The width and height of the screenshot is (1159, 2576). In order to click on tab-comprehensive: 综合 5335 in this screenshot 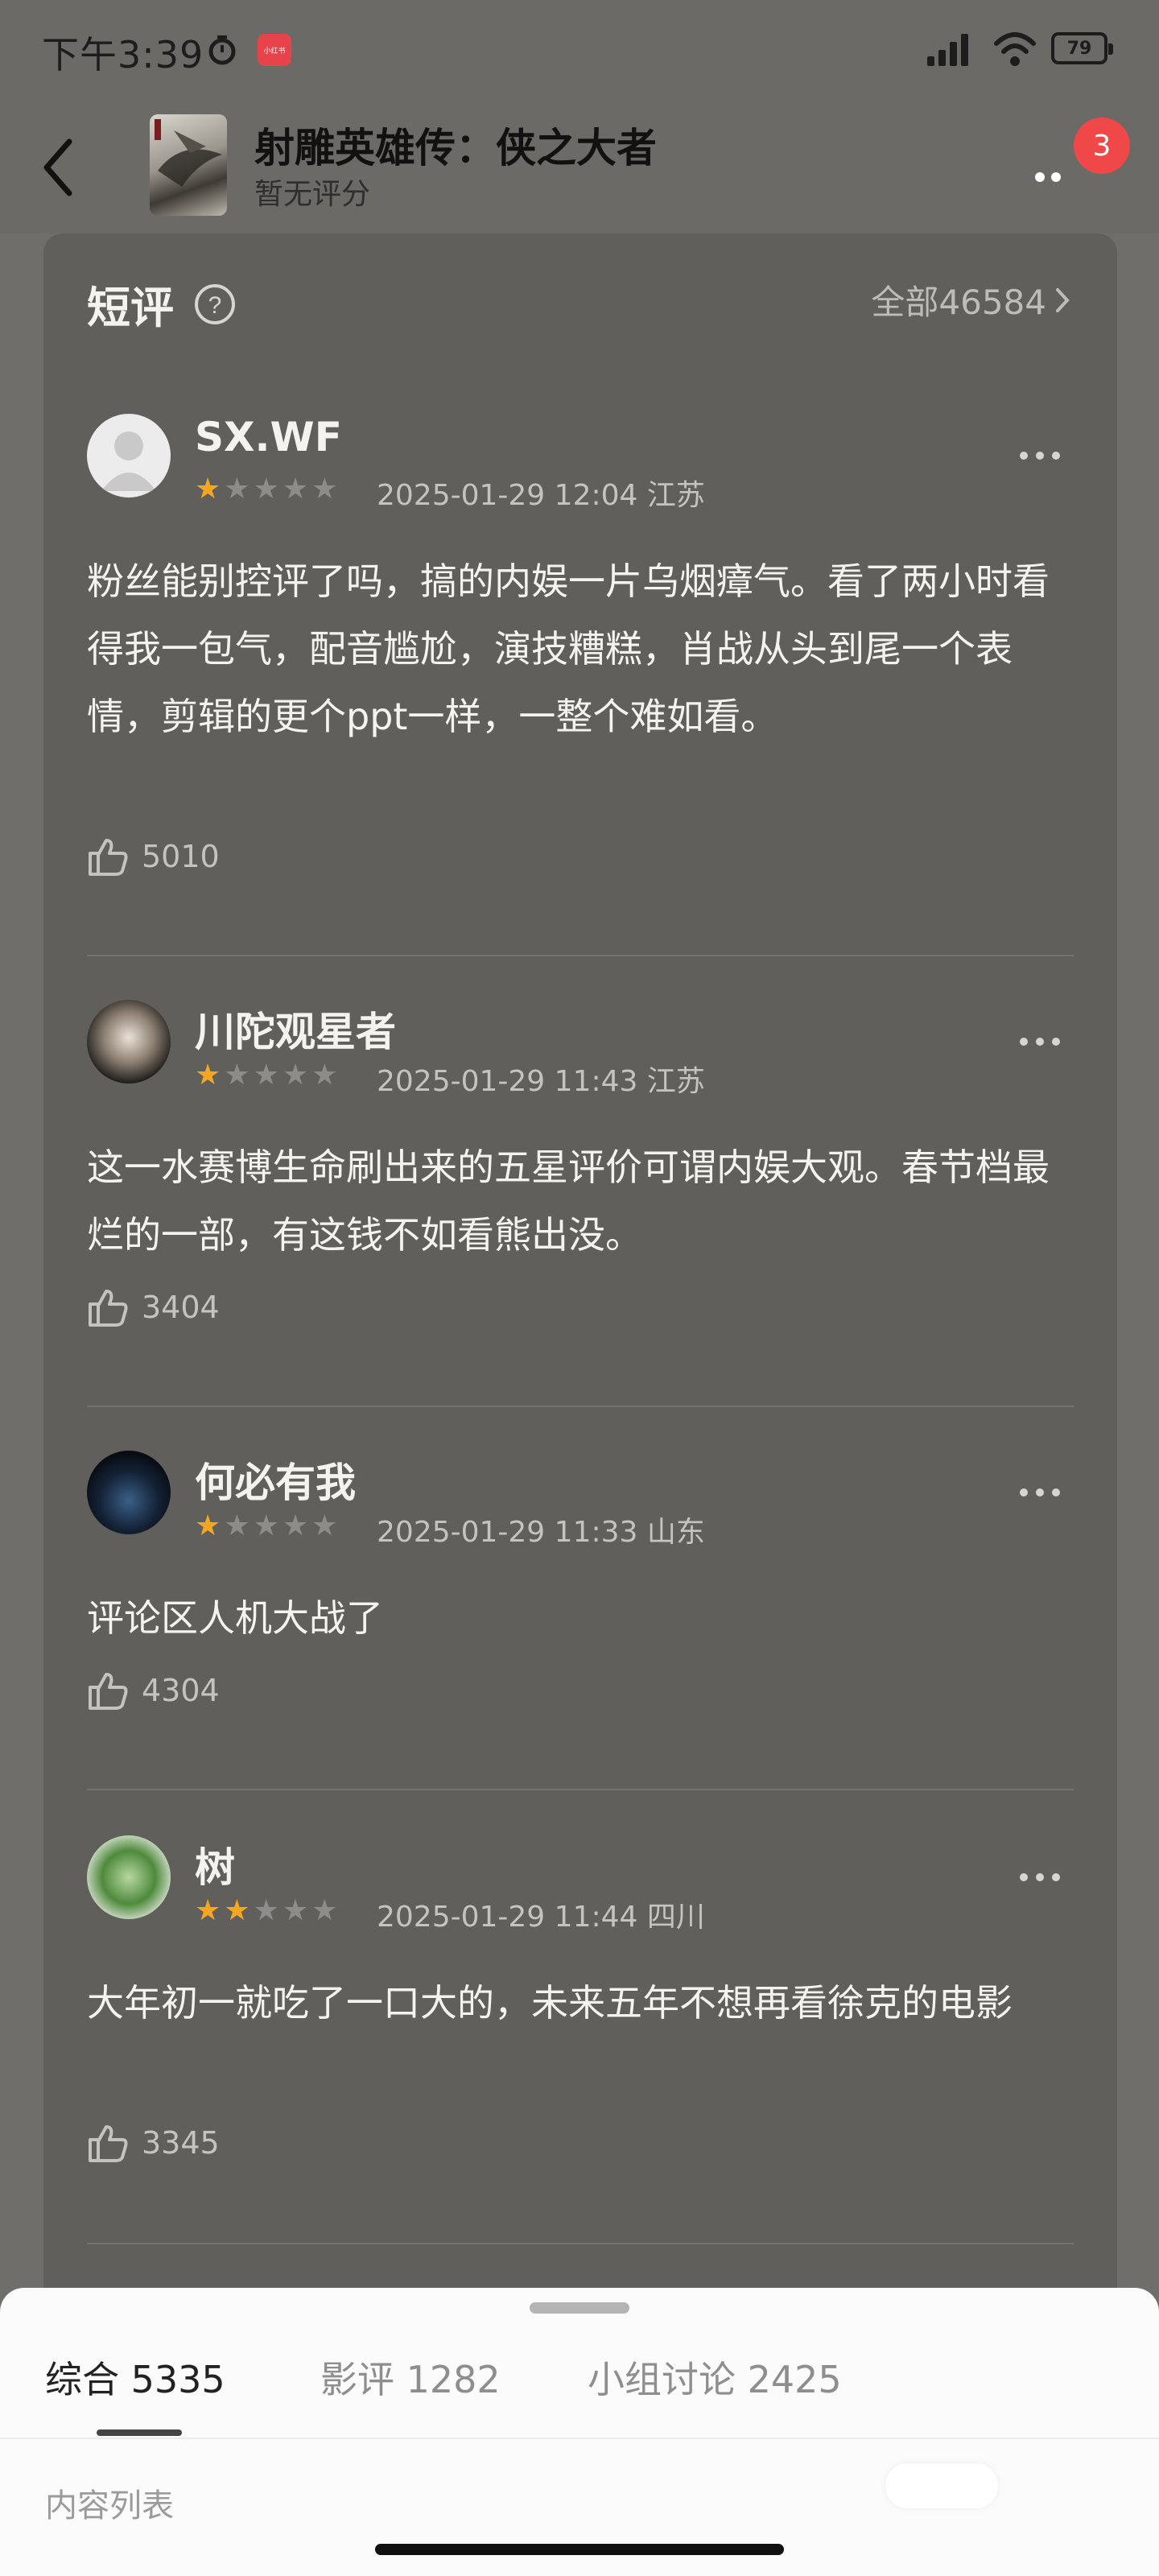, I will do `click(135, 2377)`.